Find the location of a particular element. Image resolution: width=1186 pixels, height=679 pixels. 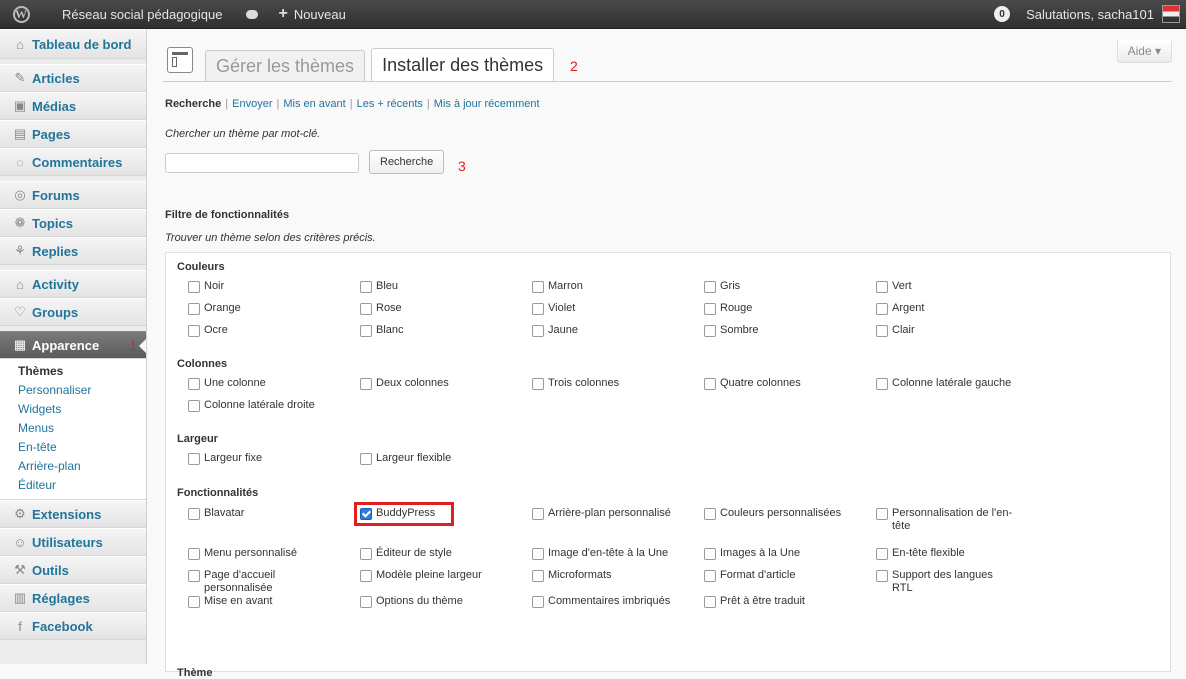

checkbox-bleu: Bleu is located at coordinates (435, 286).